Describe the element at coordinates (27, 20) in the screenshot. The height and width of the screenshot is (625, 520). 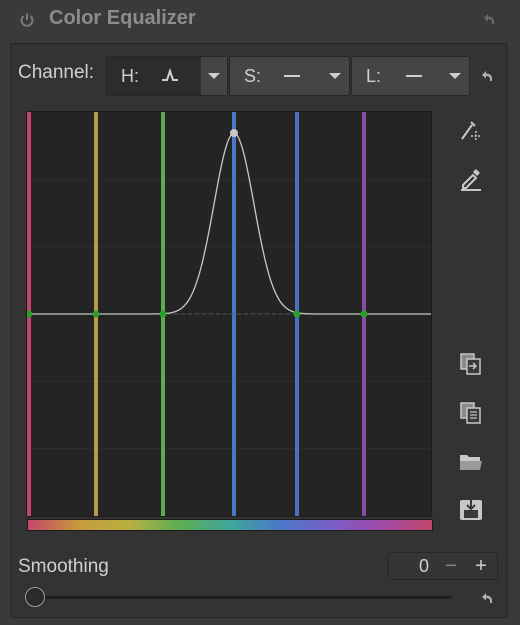
I see `power-icon` at that location.